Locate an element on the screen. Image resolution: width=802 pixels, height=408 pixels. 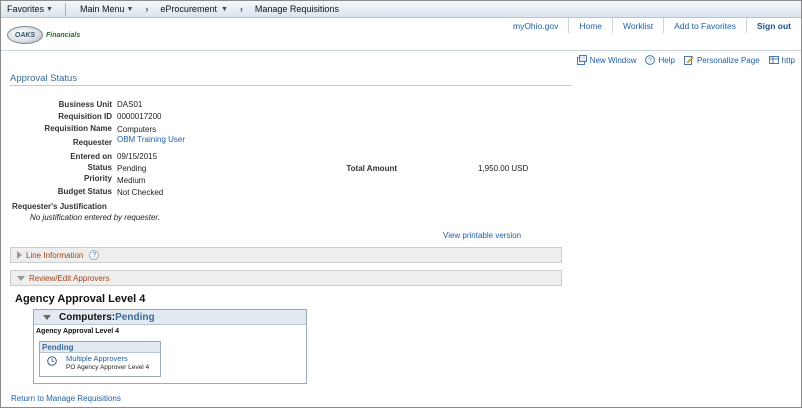
entered-on-value: 09/15/2015 is located at coordinates (137, 156).